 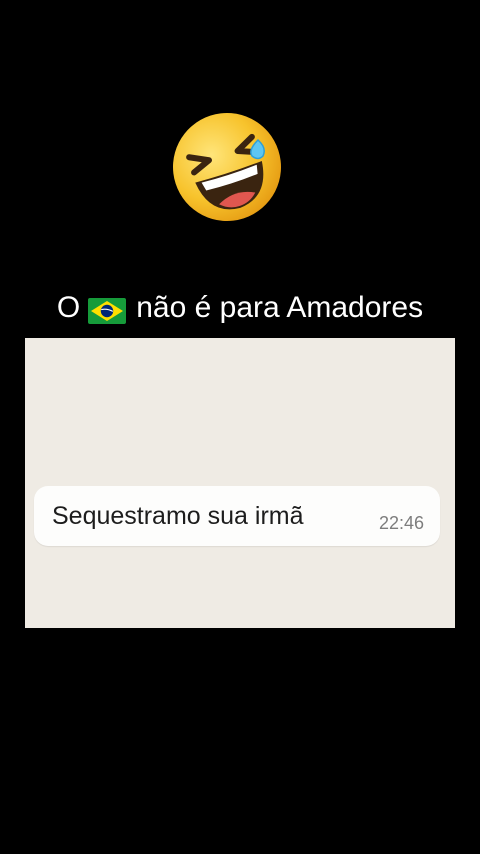 I want to click on emoji-graphic, so click(x=227, y=167).